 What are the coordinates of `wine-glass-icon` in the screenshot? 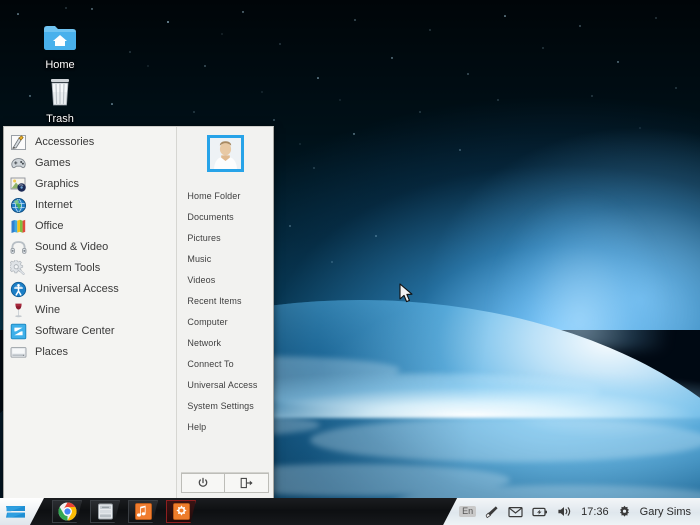 It's located at (18, 310).